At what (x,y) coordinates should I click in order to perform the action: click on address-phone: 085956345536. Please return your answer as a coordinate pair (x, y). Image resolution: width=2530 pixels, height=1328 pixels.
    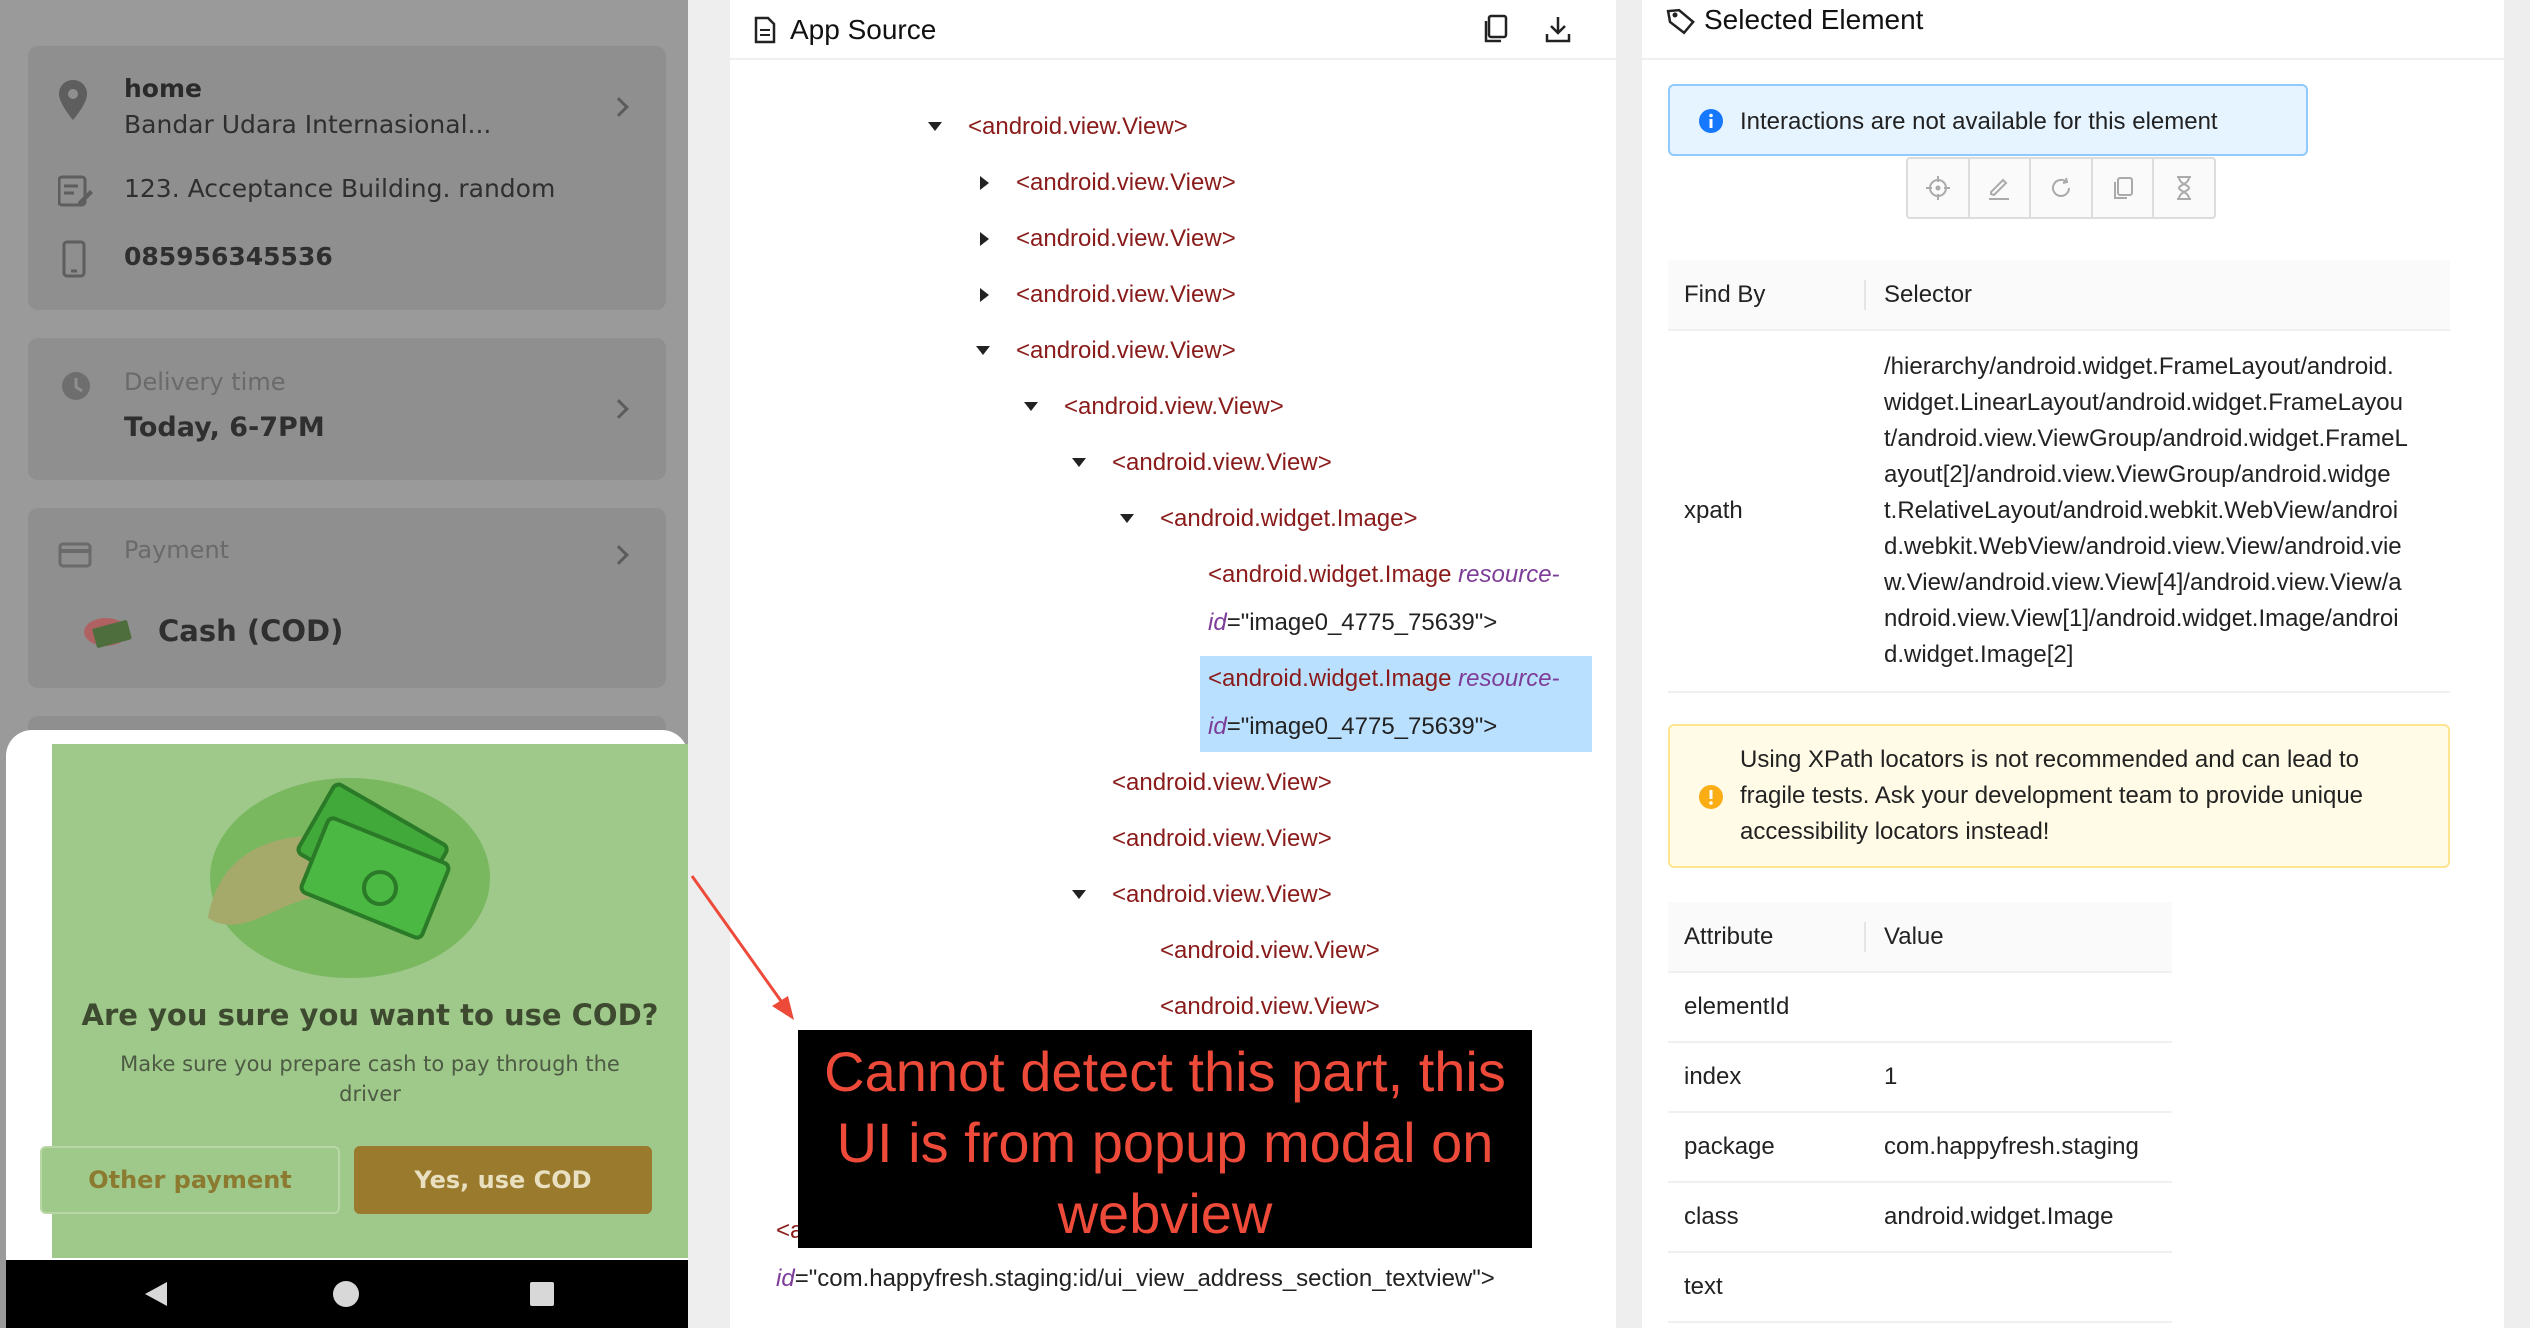
    Looking at the image, I should click on (228, 256).